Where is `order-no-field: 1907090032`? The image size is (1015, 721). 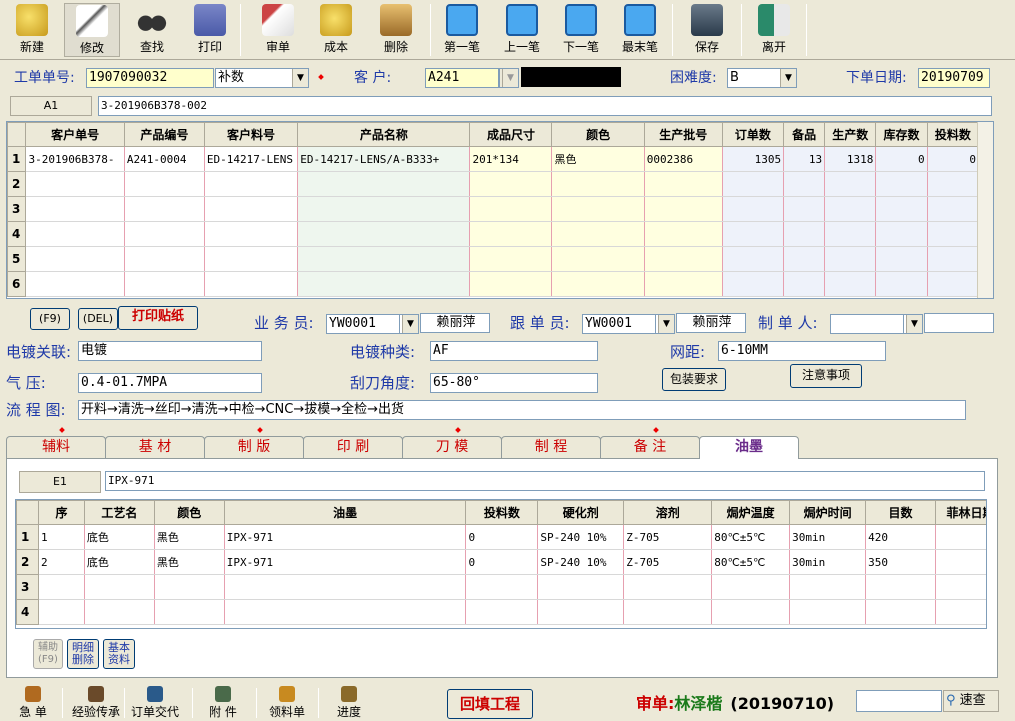 order-no-field: 1907090032 is located at coordinates (150, 78).